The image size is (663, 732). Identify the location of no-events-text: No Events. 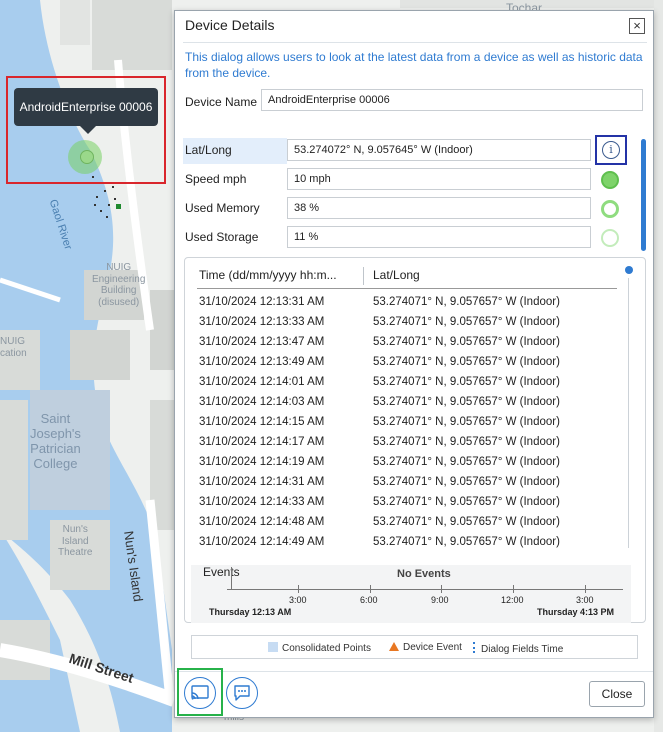
(424, 574).